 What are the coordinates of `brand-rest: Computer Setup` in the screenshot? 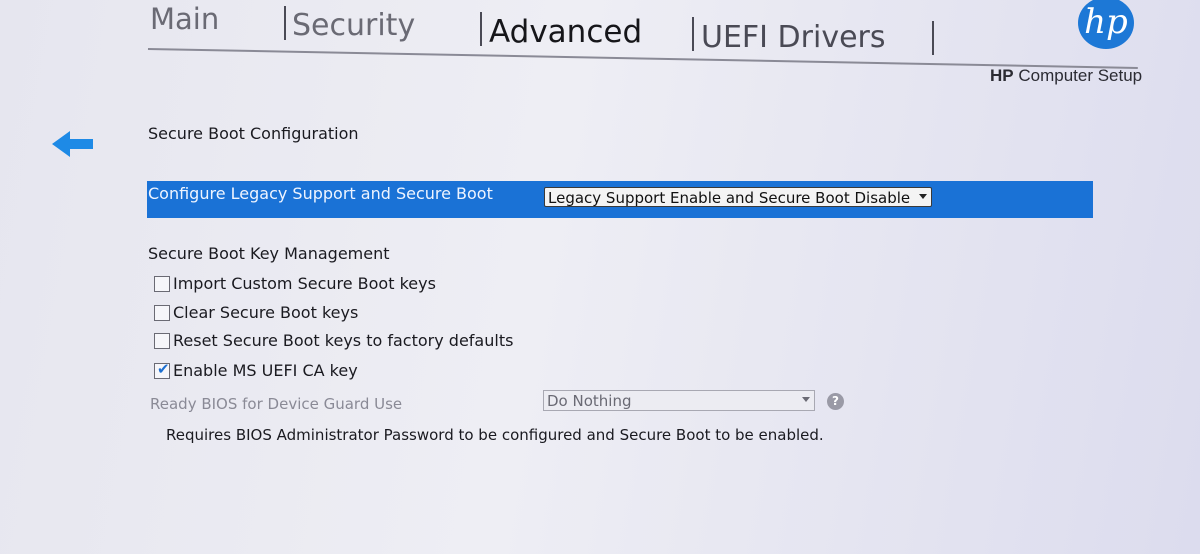 It's located at (1078, 75).